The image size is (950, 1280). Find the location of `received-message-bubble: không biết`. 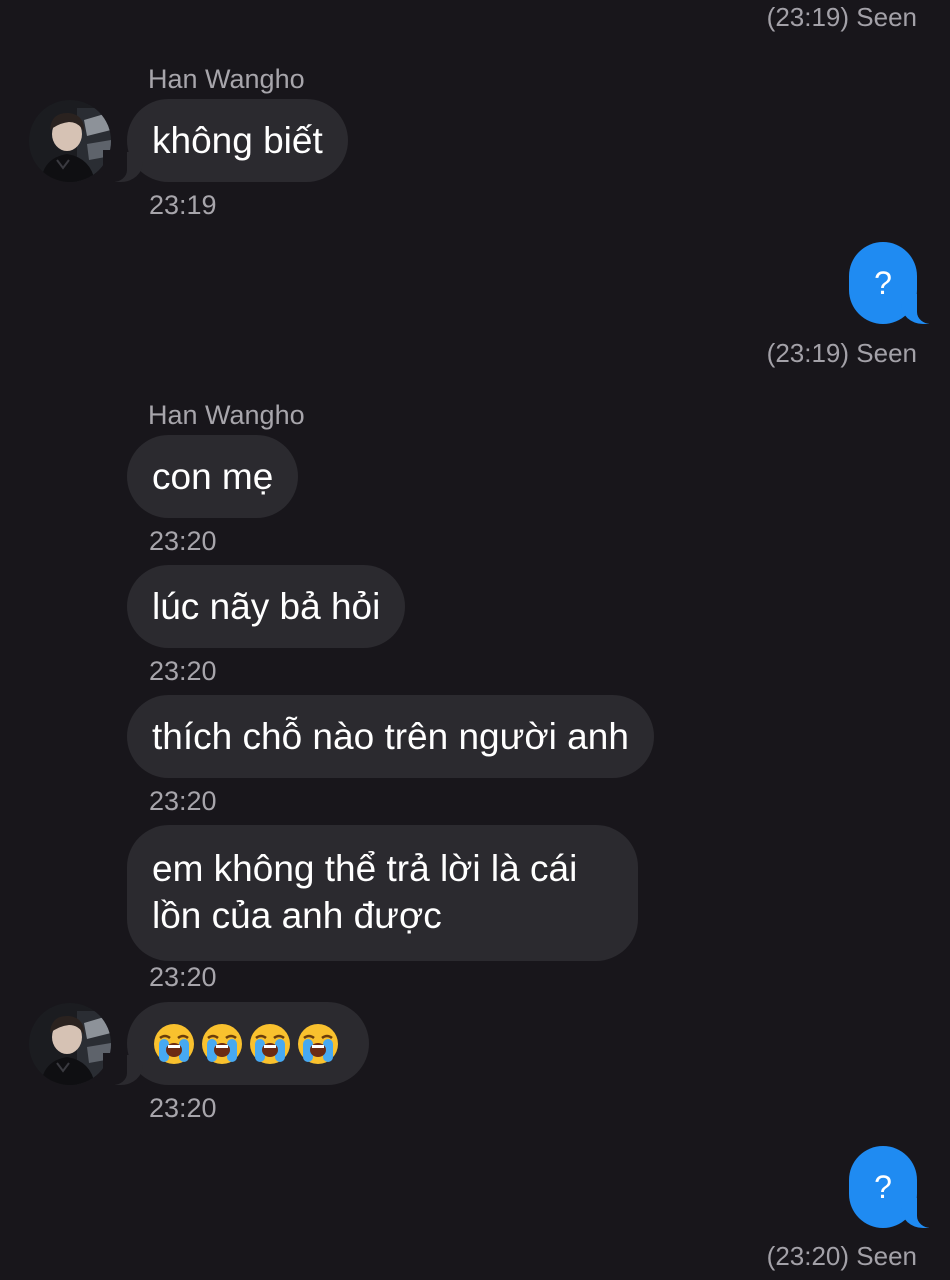

received-message-bubble: không biết is located at coordinates (225, 140).